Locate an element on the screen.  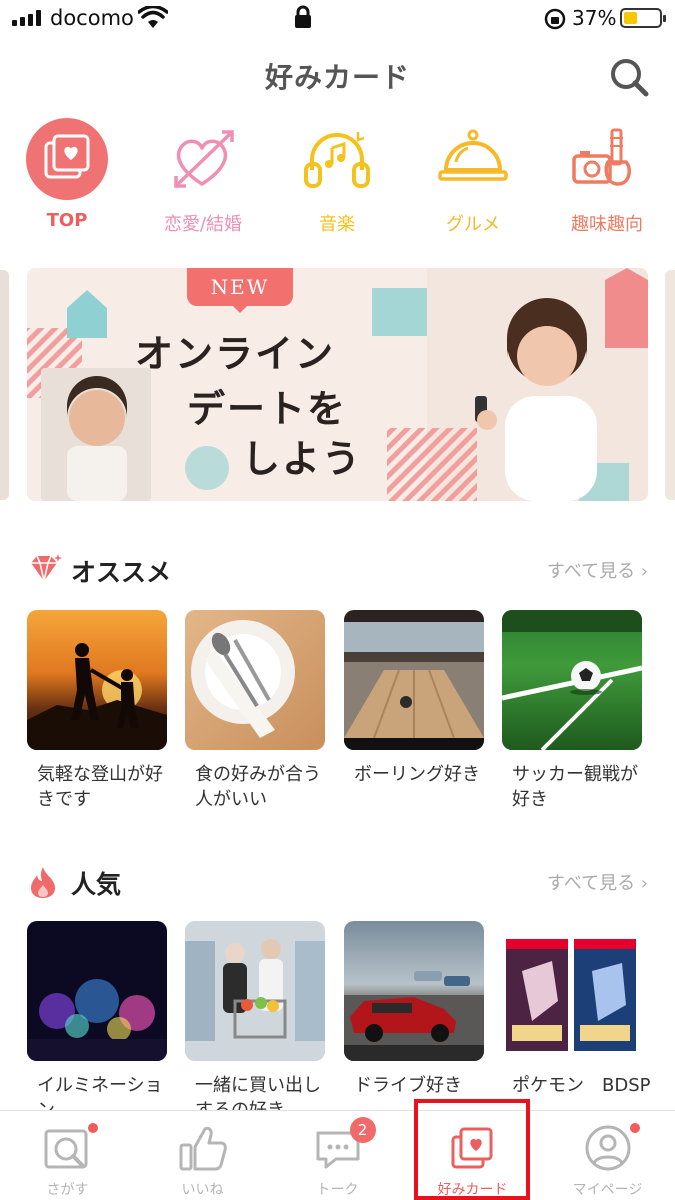
category-label: 音楽 is located at coordinates (337, 224).